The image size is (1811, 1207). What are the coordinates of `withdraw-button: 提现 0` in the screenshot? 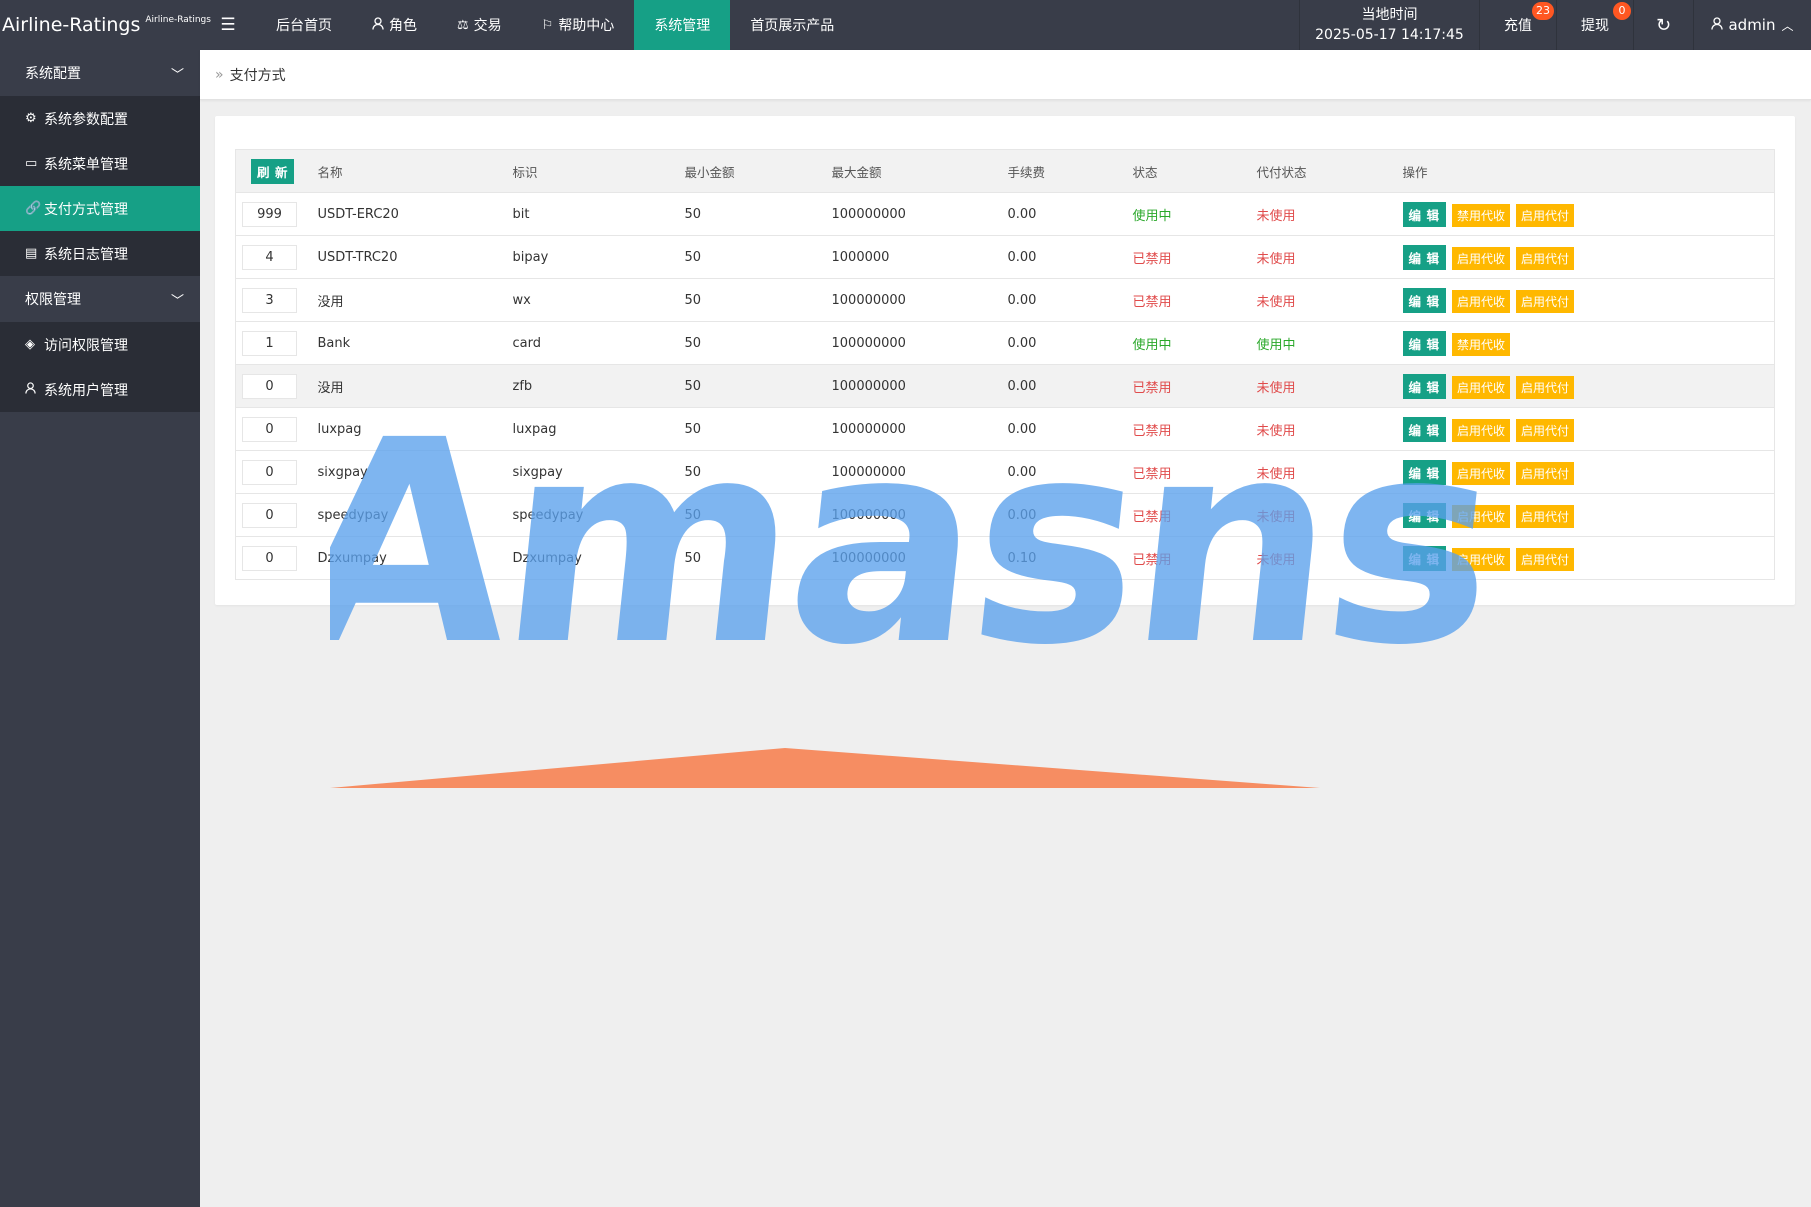 It's located at (1594, 25).